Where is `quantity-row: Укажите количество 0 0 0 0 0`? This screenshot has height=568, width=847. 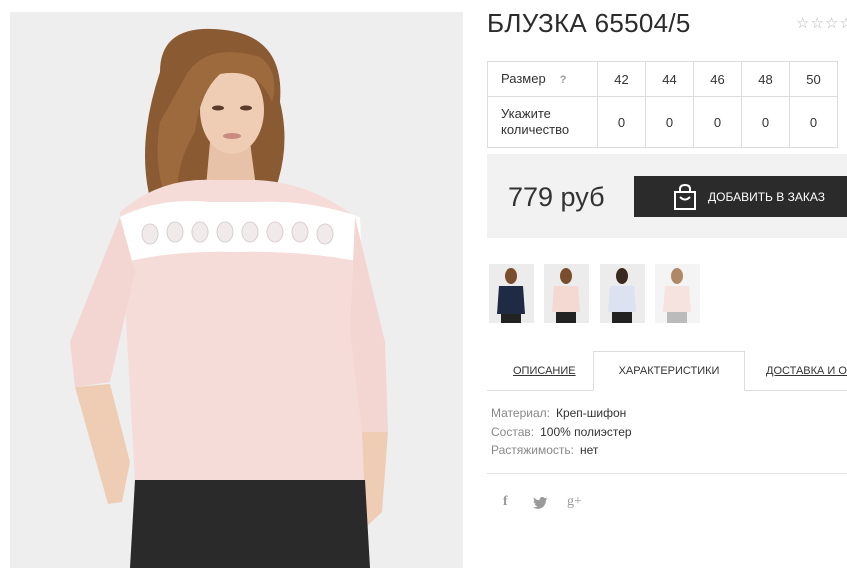 quantity-row: Укажите количество 0 0 0 0 0 is located at coordinates (662, 122).